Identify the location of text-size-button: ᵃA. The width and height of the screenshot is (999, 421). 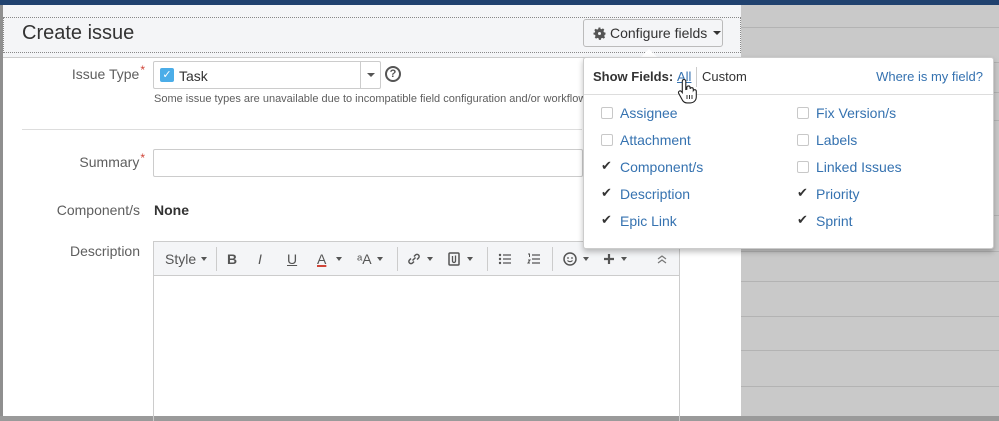
(370, 259).